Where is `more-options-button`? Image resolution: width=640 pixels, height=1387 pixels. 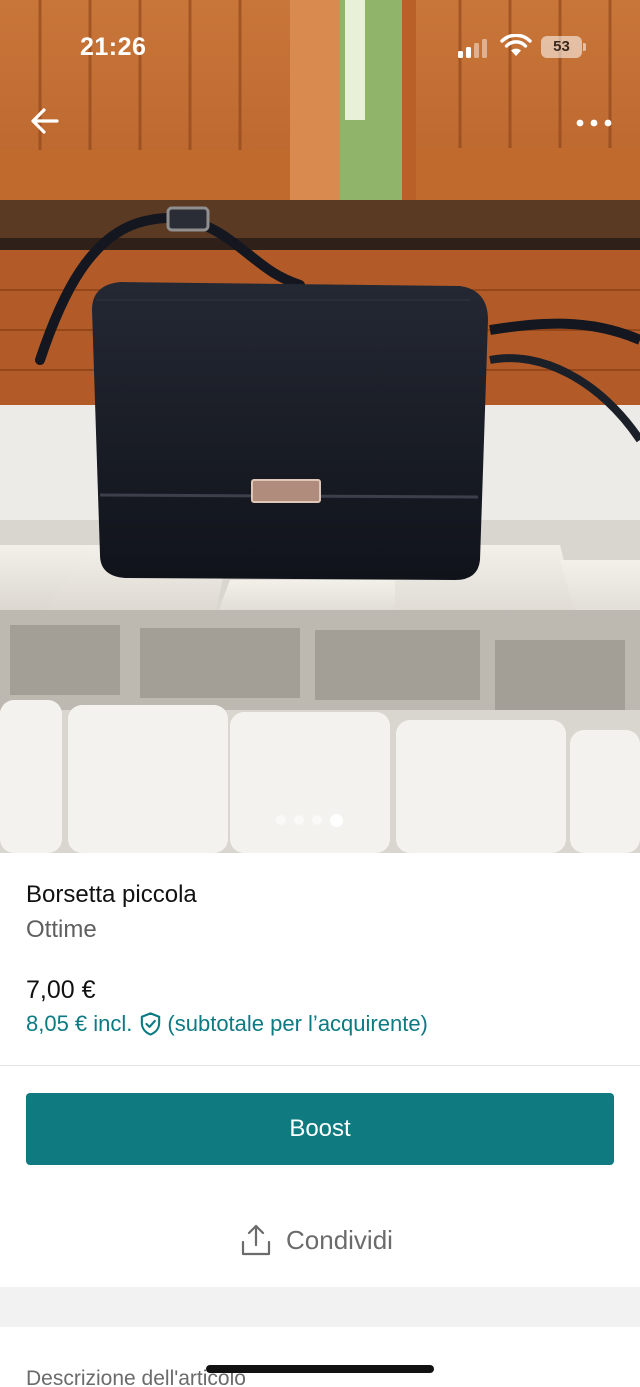
more-options-button is located at coordinates (594, 123).